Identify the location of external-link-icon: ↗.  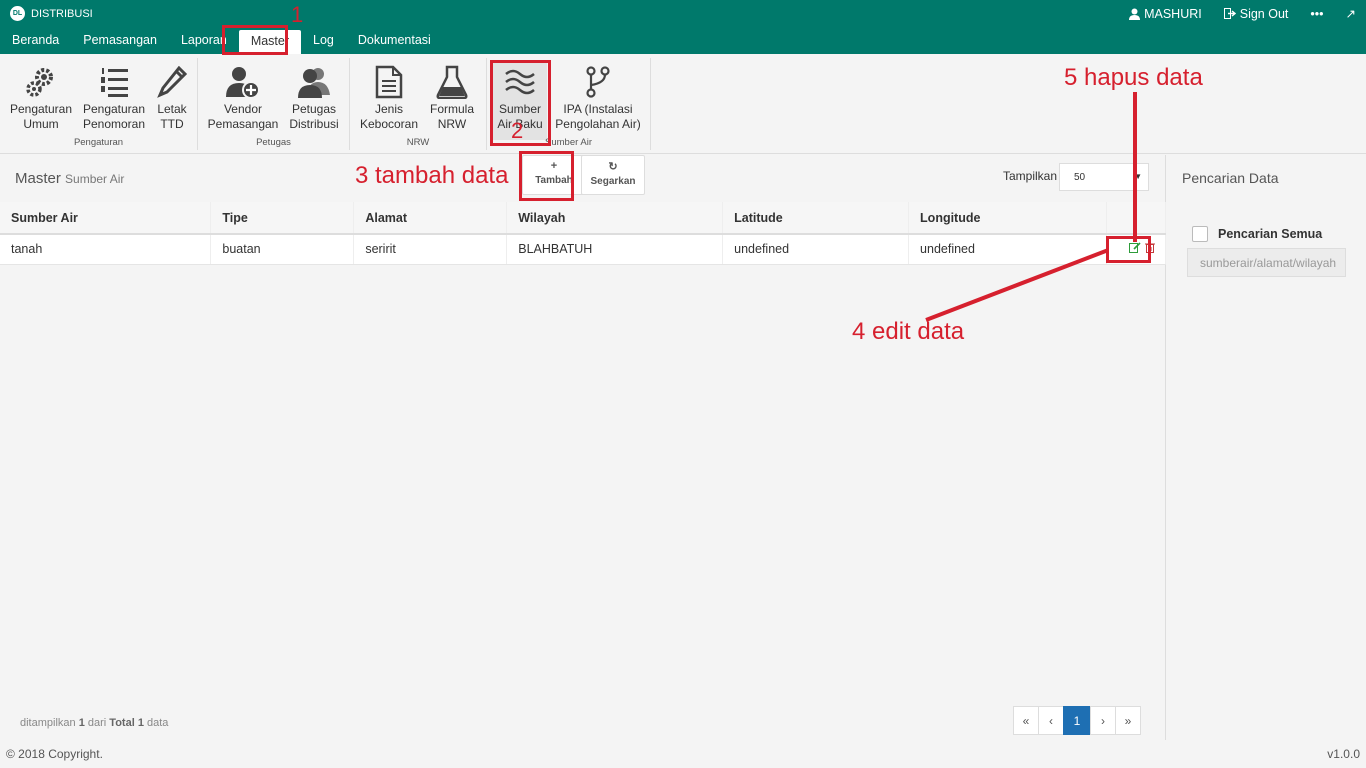
(1351, 13).